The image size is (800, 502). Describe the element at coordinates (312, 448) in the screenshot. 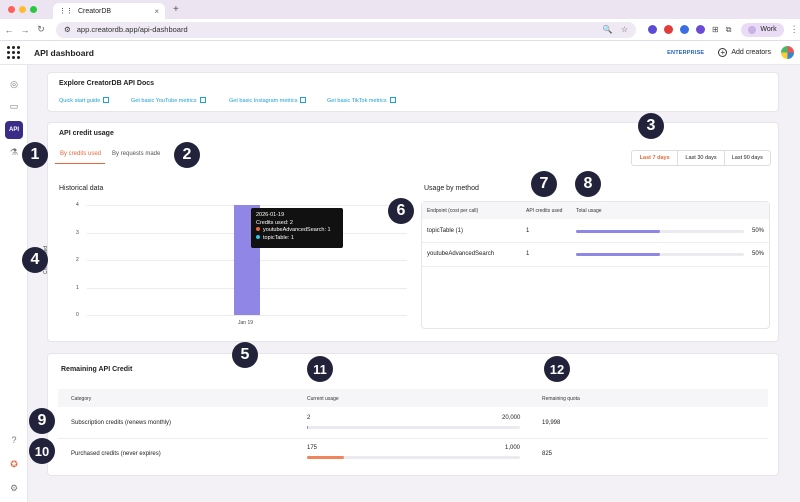

I see `table-cell-used: 175` at that location.